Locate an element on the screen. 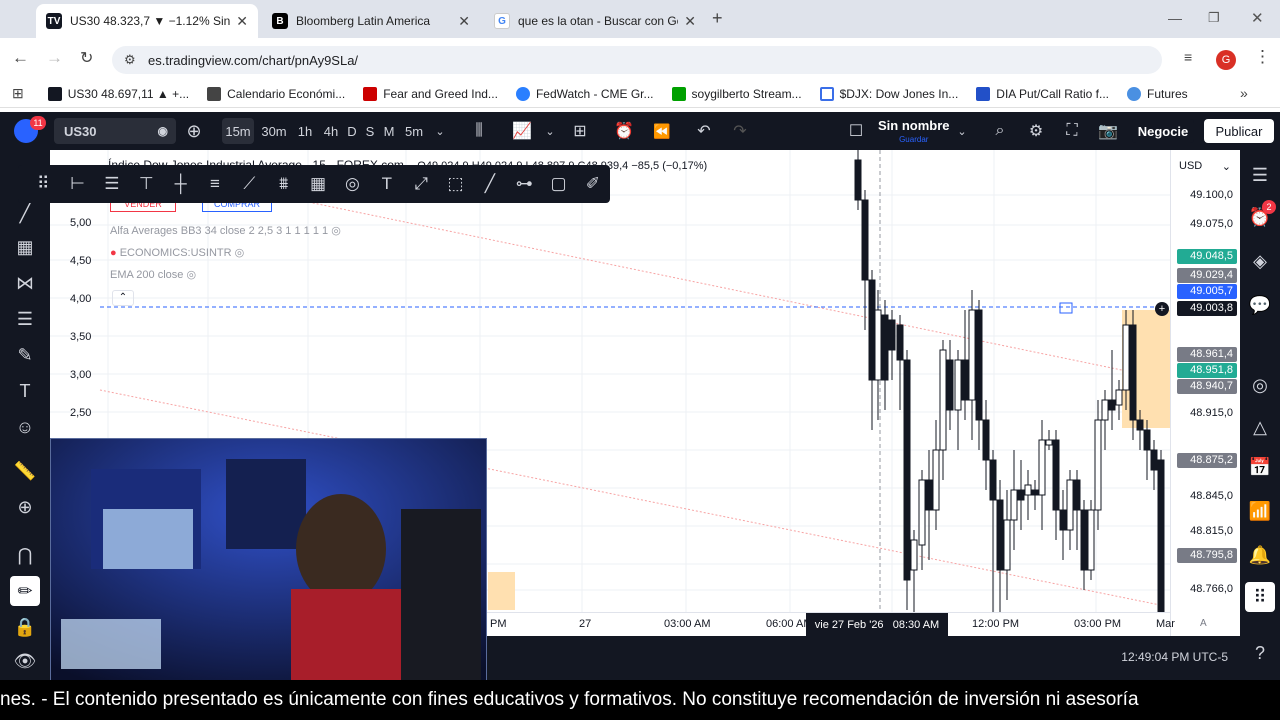  alert-icon: ⏰ is located at coordinates (624, 131).